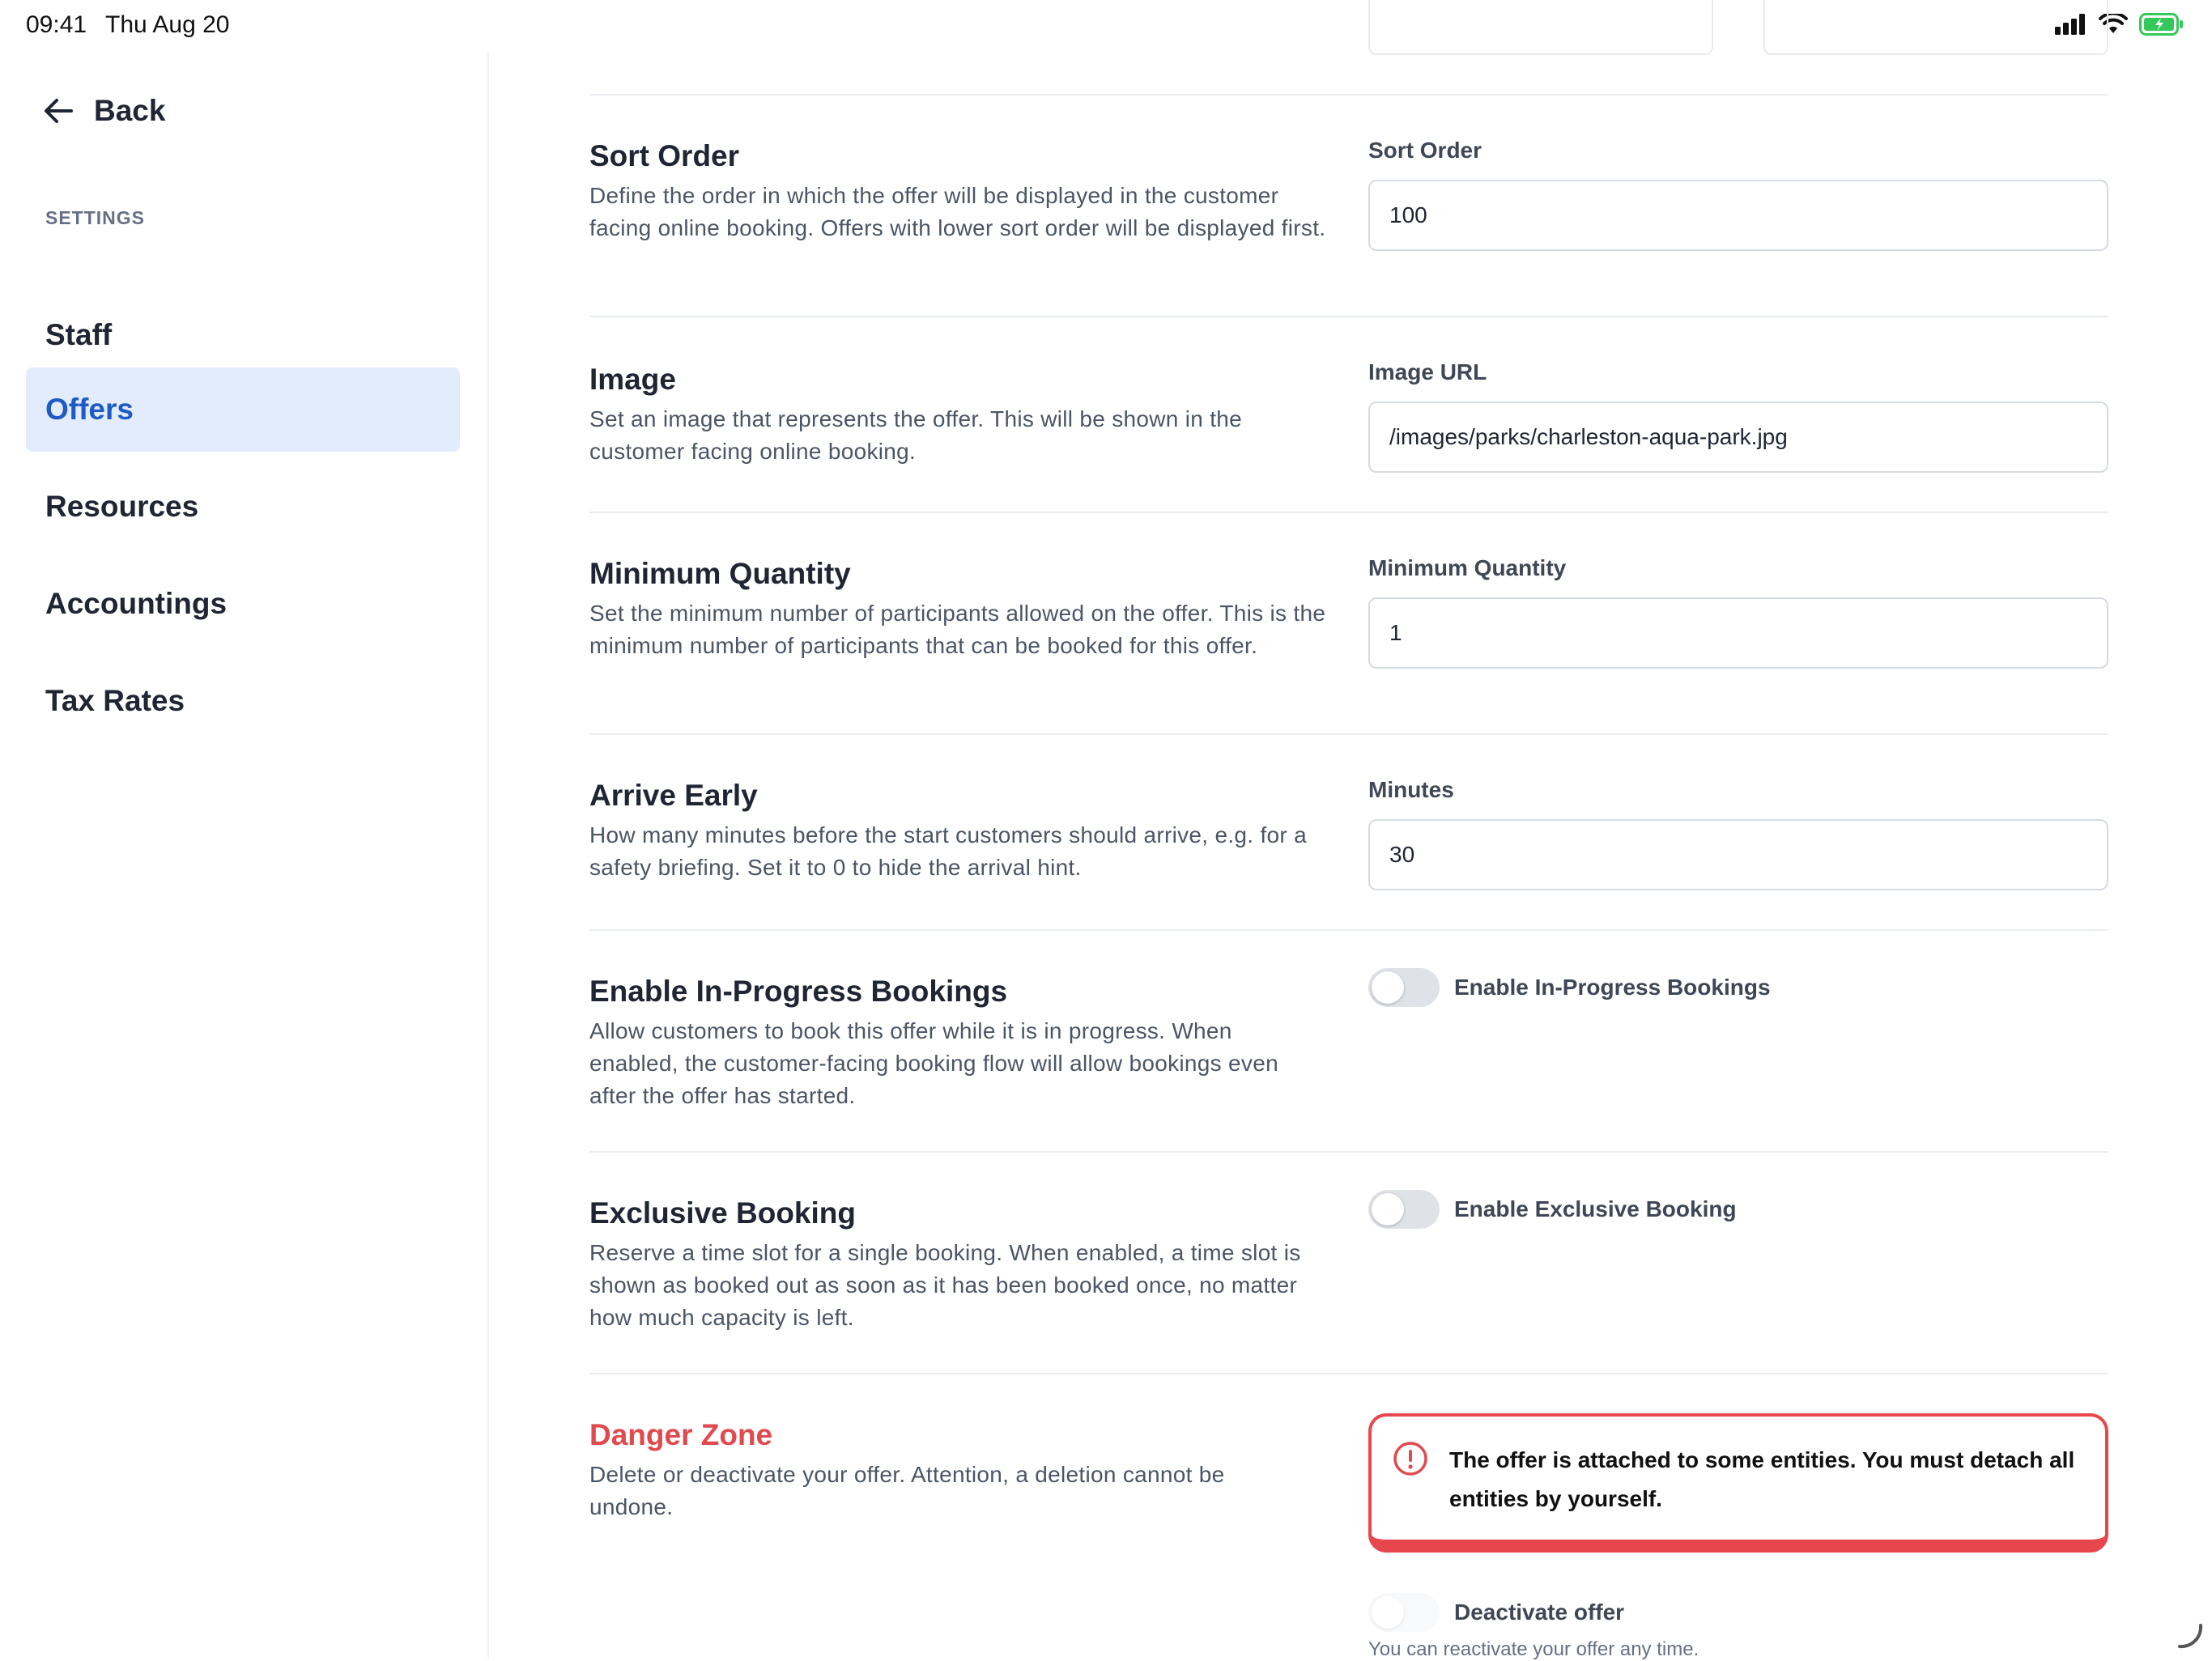 The width and height of the screenshot is (2212, 1661). Describe the element at coordinates (1411, 790) in the screenshot. I see `minutes-label: Minutes` at that location.